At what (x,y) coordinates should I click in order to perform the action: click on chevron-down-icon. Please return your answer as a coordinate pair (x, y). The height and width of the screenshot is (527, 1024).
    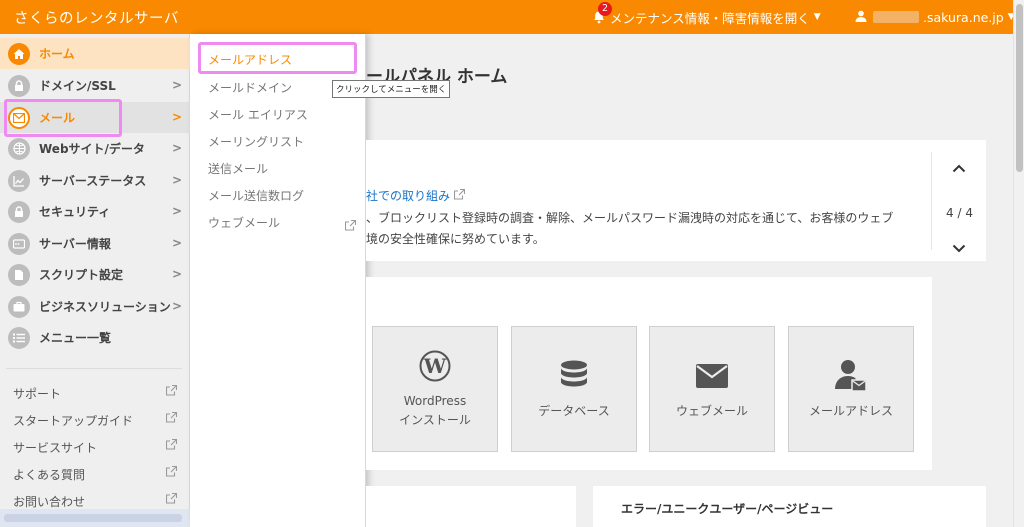
    Looking at the image, I should click on (959, 247).